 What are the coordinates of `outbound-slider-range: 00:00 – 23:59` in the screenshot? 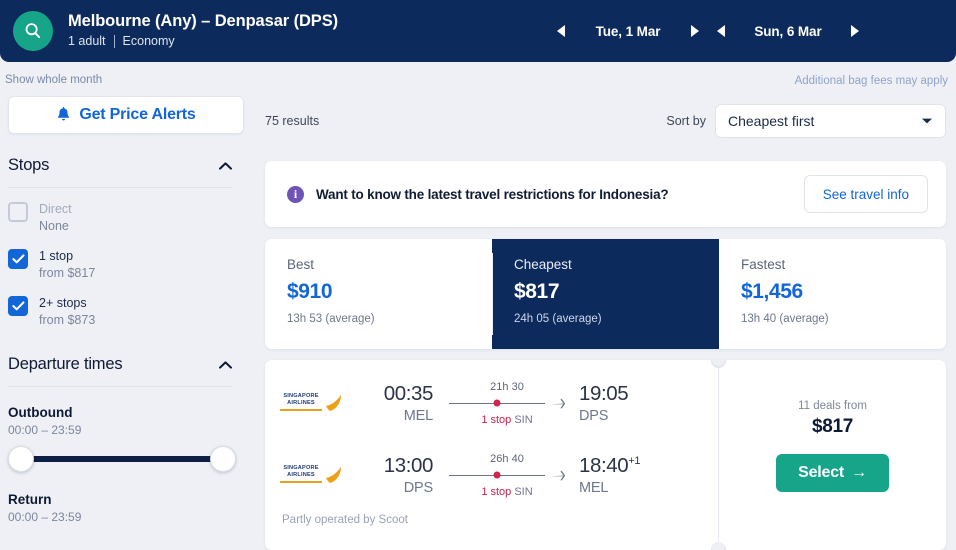 It's located at (45, 430).